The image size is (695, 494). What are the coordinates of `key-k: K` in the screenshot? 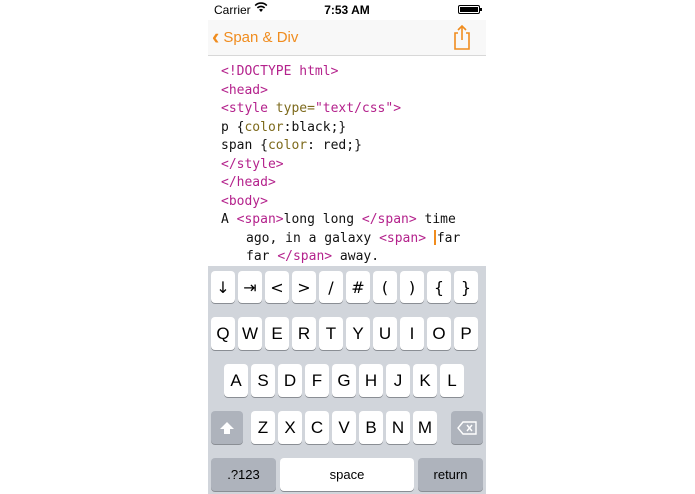 It's located at (425, 380).